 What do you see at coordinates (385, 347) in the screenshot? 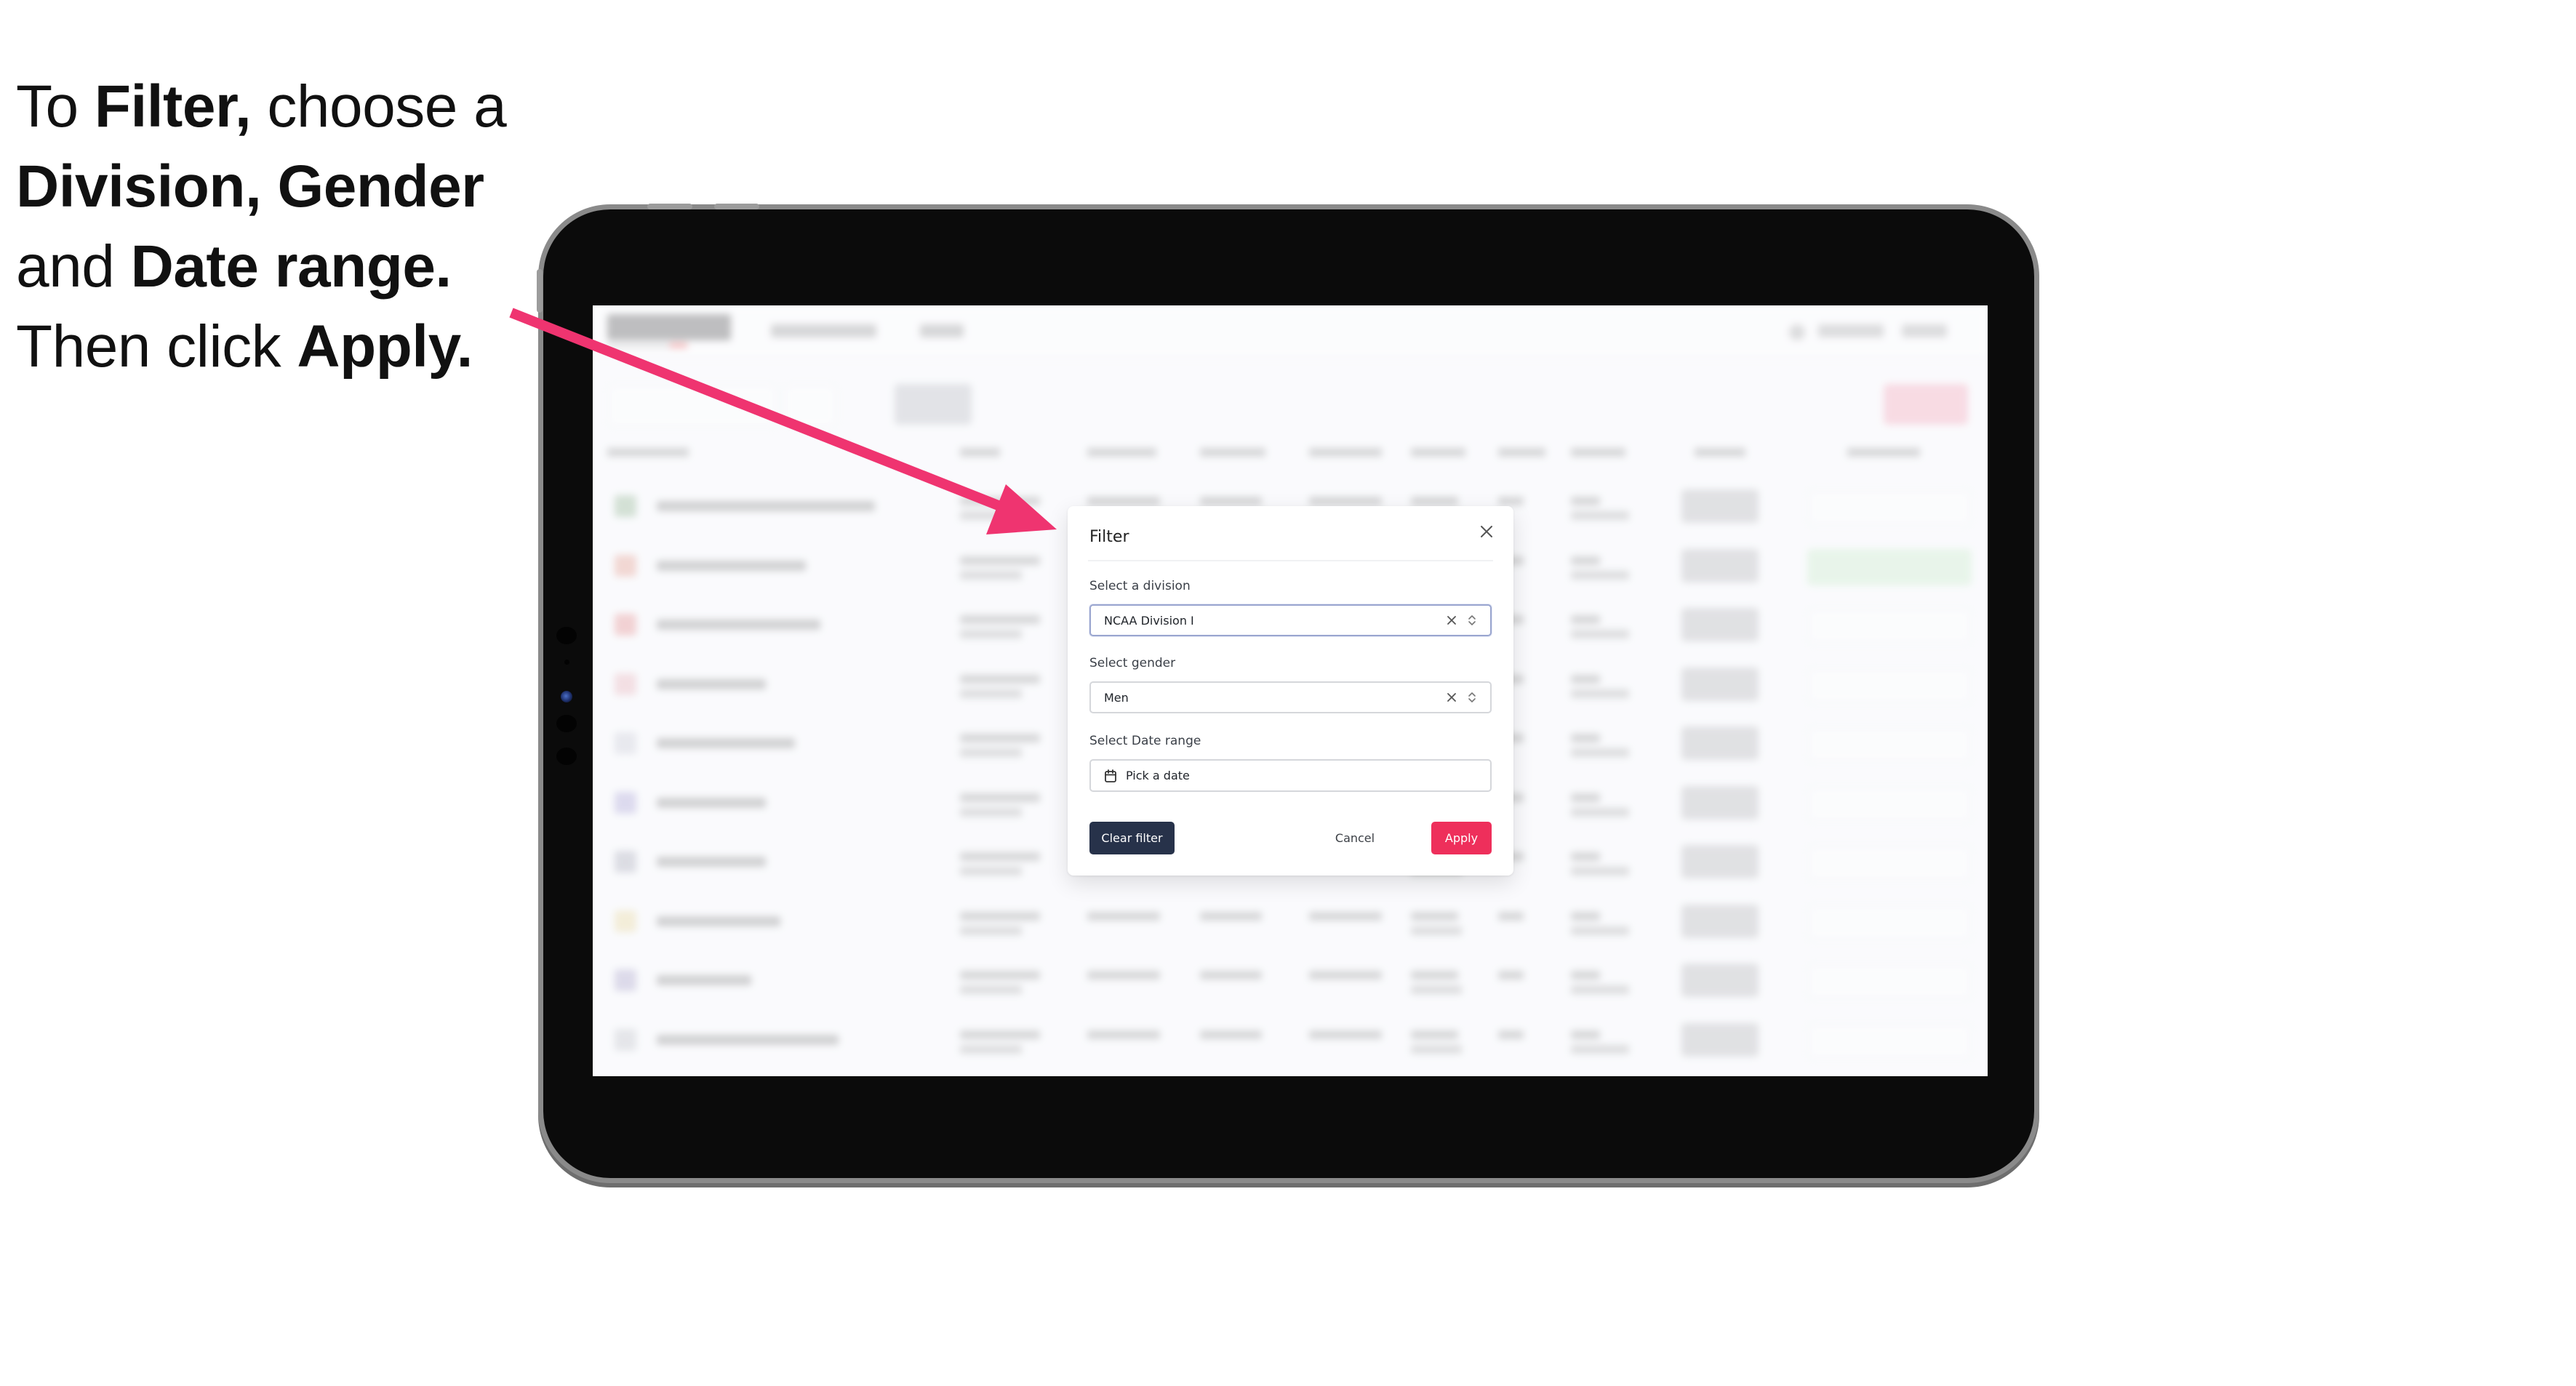
I see `instruction-bold-apply: Apply.` at bounding box center [385, 347].